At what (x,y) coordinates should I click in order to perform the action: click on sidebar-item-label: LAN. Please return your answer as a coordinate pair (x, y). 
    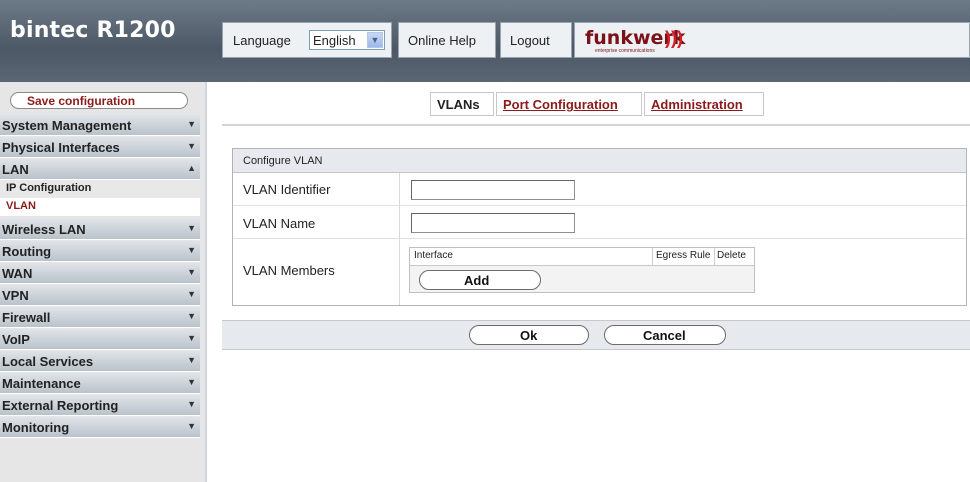
    Looking at the image, I should click on (15, 169).